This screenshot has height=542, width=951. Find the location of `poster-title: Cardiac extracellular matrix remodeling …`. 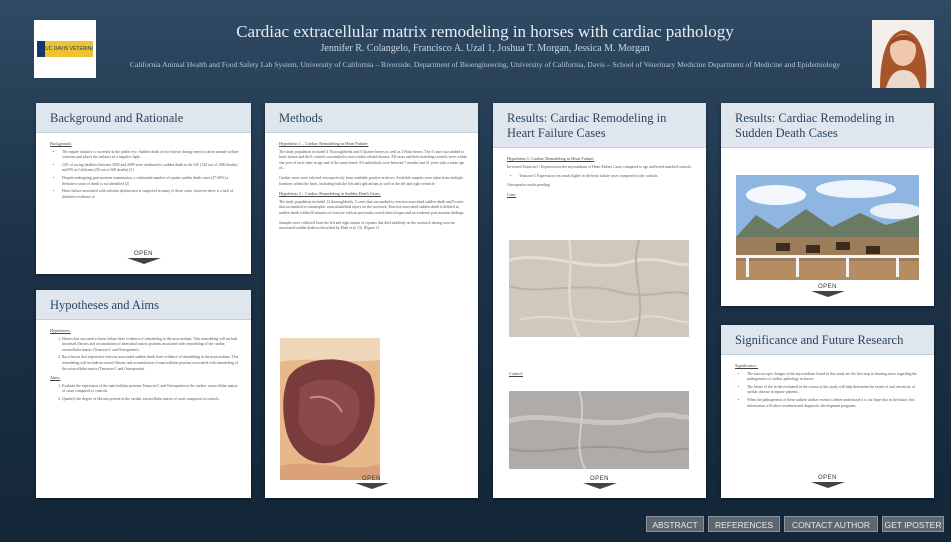

poster-title: Cardiac extracellular matrix remodeling … is located at coordinates (485, 31).